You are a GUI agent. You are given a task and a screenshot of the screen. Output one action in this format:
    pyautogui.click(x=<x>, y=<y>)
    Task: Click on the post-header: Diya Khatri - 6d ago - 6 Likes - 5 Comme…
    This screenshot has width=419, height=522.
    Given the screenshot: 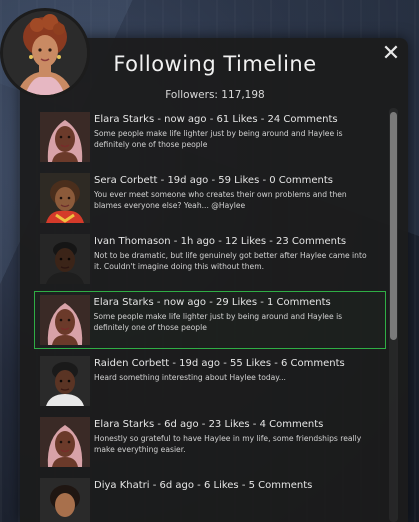 What is the action you would take?
    pyautogui.click(x=203, y=485)
    